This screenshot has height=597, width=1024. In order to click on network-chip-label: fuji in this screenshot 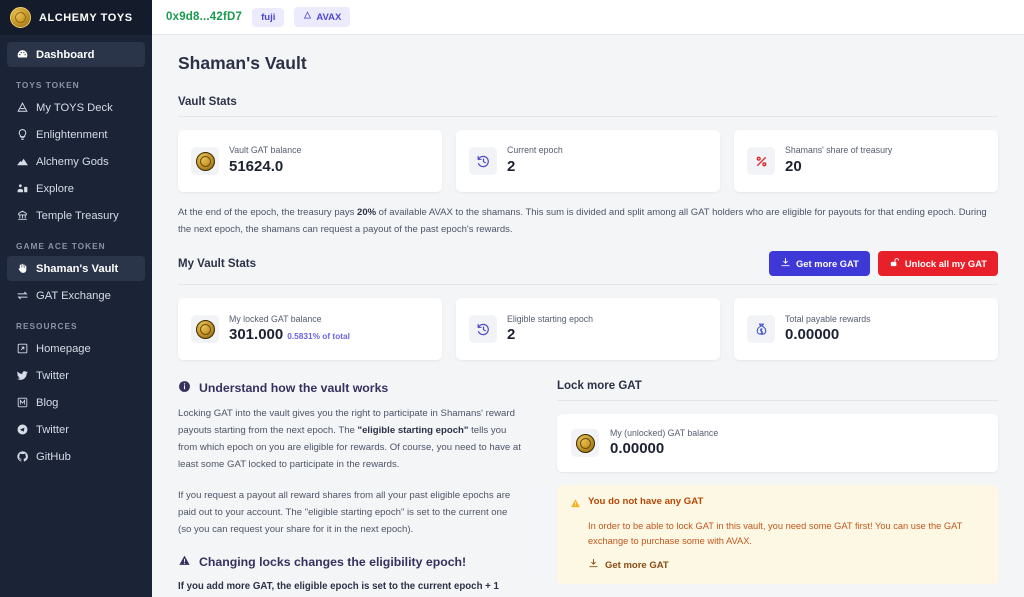, I will do `click(268, 17)`.